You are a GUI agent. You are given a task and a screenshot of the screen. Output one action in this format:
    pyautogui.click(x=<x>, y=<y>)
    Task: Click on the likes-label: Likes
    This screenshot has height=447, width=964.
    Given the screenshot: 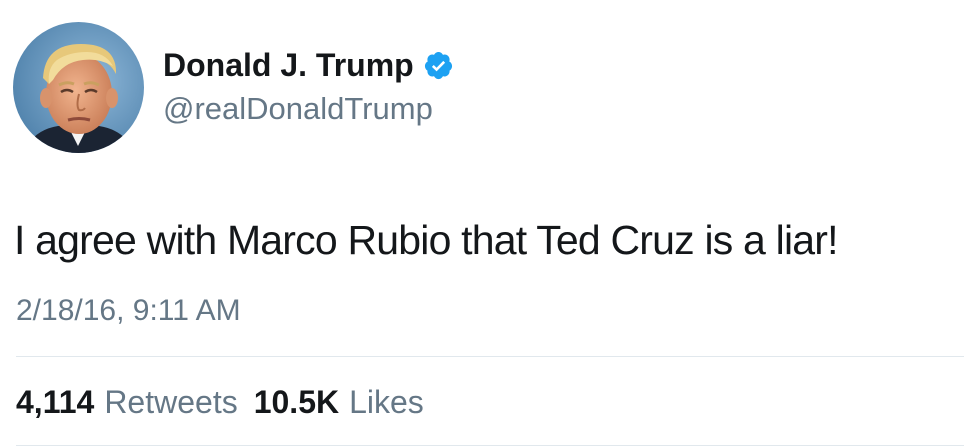 What is the action you would take?
    pyautogui.click(x=386, y=402)
    